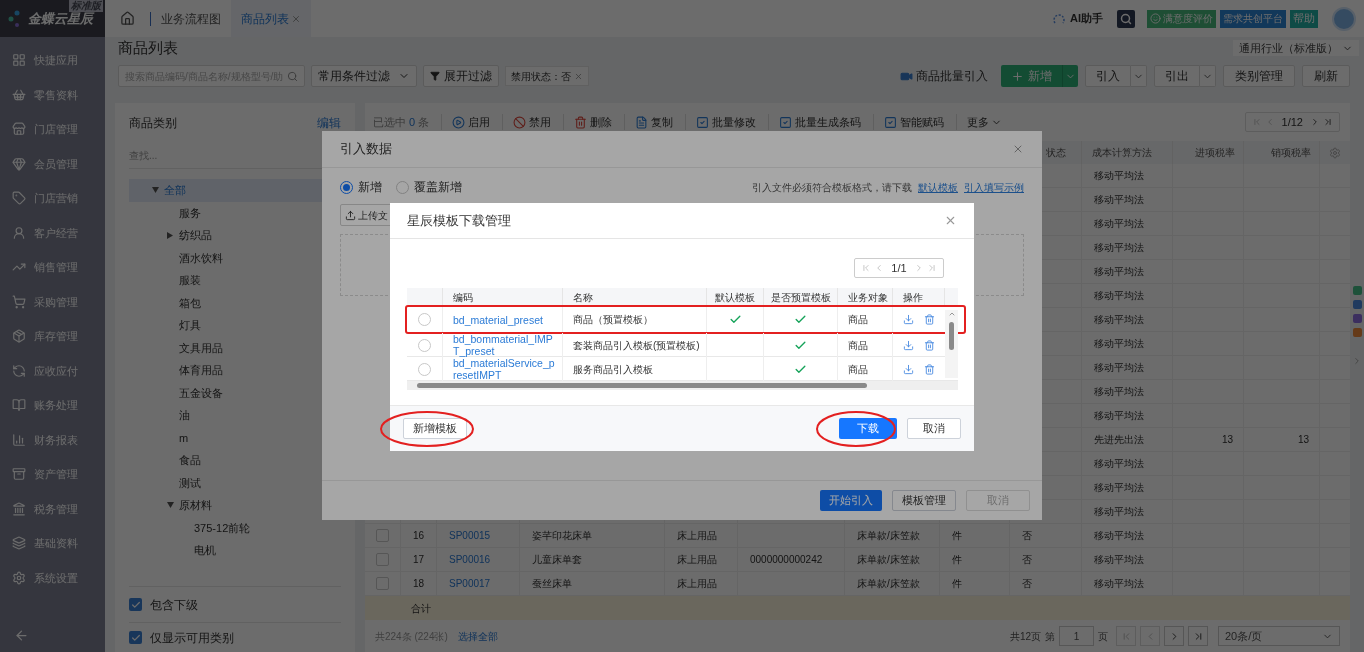  I want to click on dropdown-toggle, so click(1070, 76).